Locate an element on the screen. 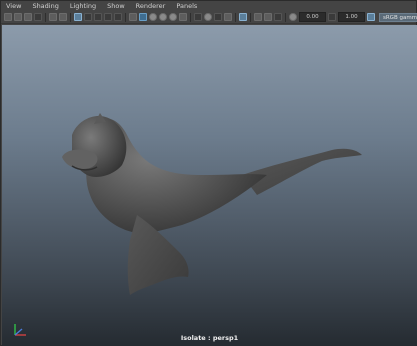 Image resolution: width=417 pixels, height=346 pixels. isolate-camera-label: Isolate : persp1 is located at coordinates (209, 338).